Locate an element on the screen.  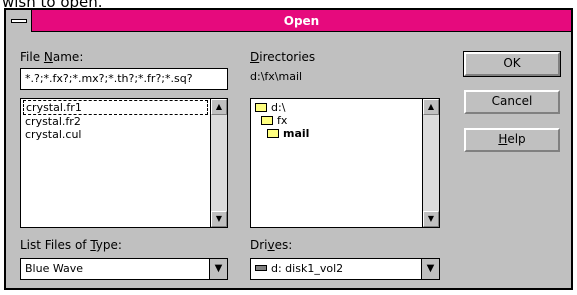
directories-label: Directories is located at coordinates (283, 57).